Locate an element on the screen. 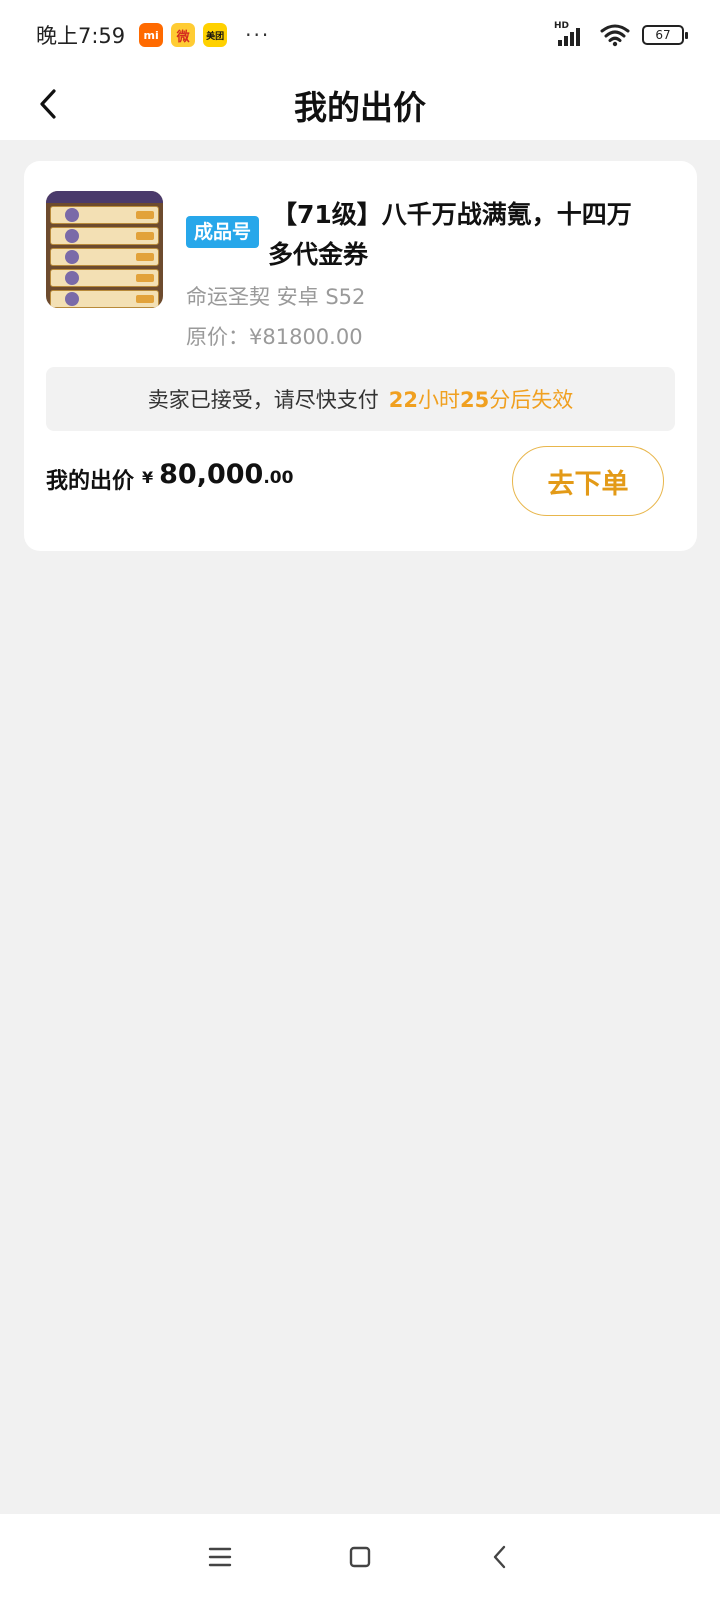 The width and height of the screenshot is (720, 1600). battery-icon: 67 is located at coordinates (665, 35).